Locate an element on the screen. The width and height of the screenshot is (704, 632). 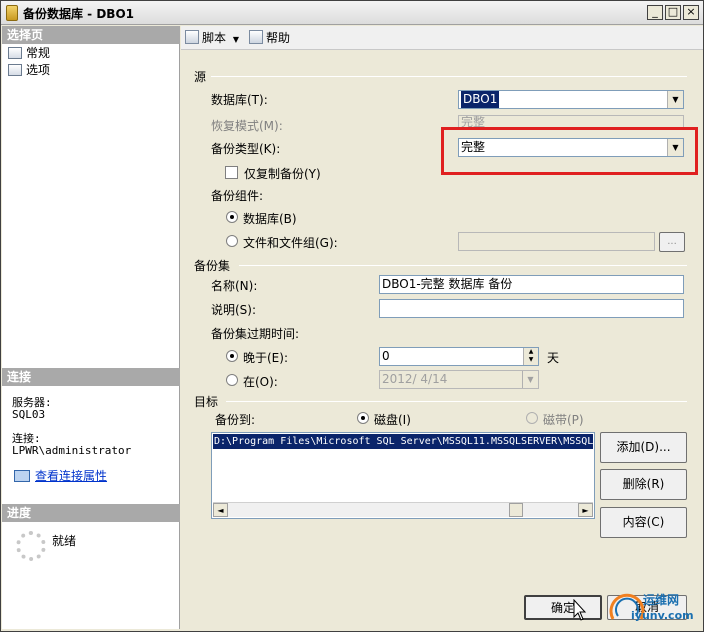
progress-status: 就绪 is located at coordinates (64, 541).